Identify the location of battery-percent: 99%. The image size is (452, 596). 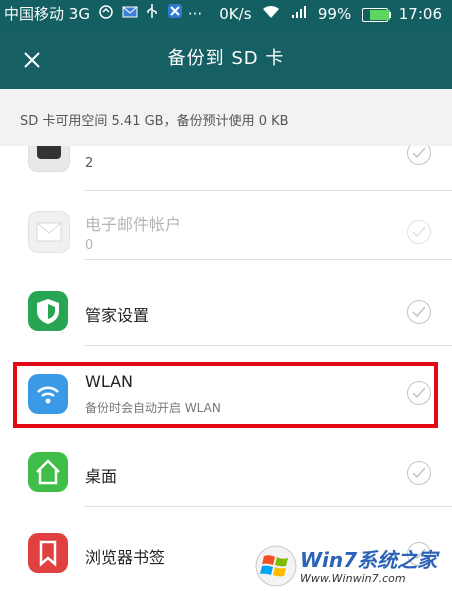
(334, 14).